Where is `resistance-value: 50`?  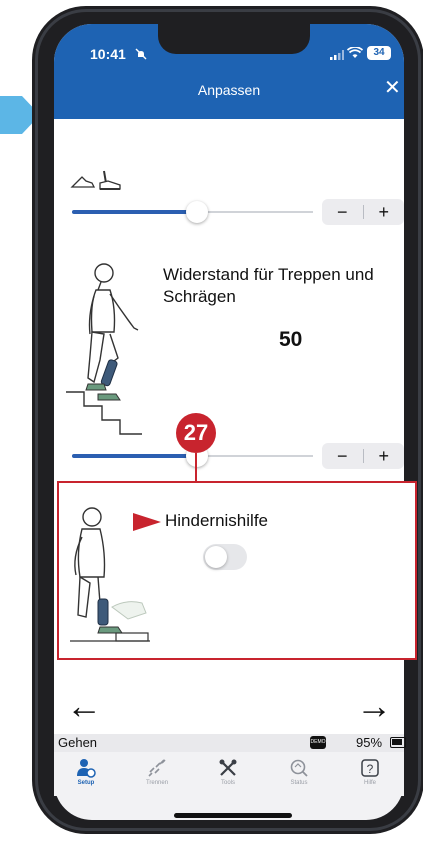
resistance-value: 50 is located at coordinates (291, 339).